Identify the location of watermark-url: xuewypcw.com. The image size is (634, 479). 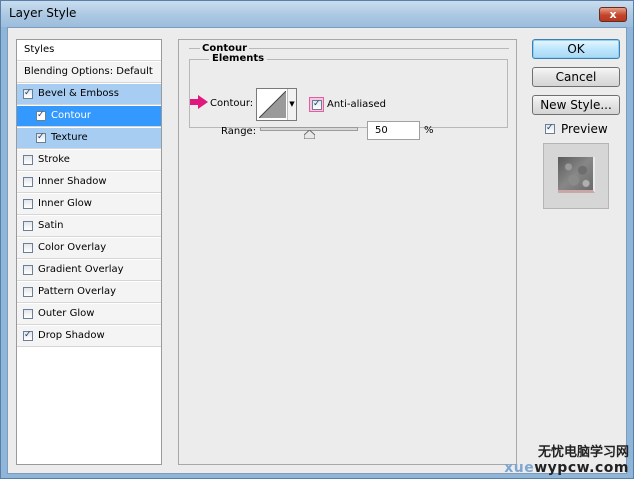
(566, 468).